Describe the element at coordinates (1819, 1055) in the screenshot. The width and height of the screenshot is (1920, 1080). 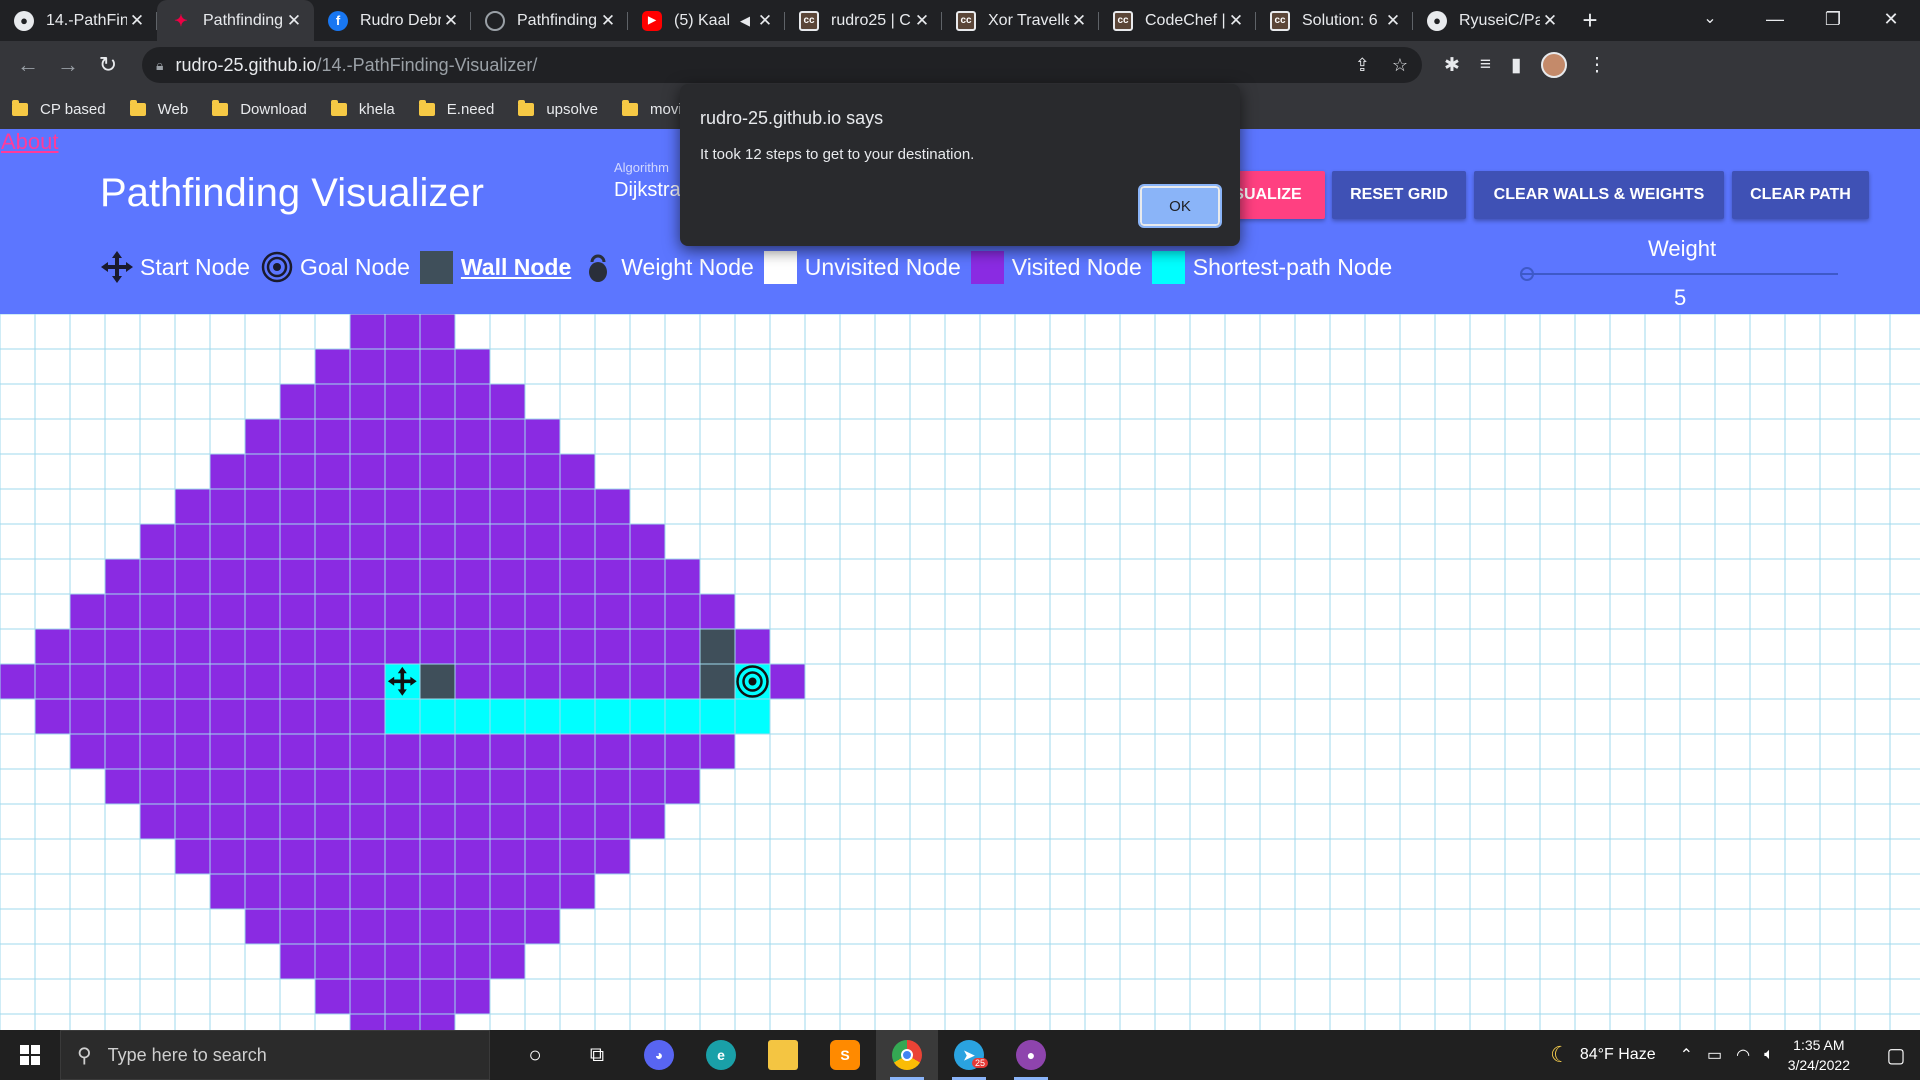
I see `clock: 1:35 AM 3/24/2022` at that location.